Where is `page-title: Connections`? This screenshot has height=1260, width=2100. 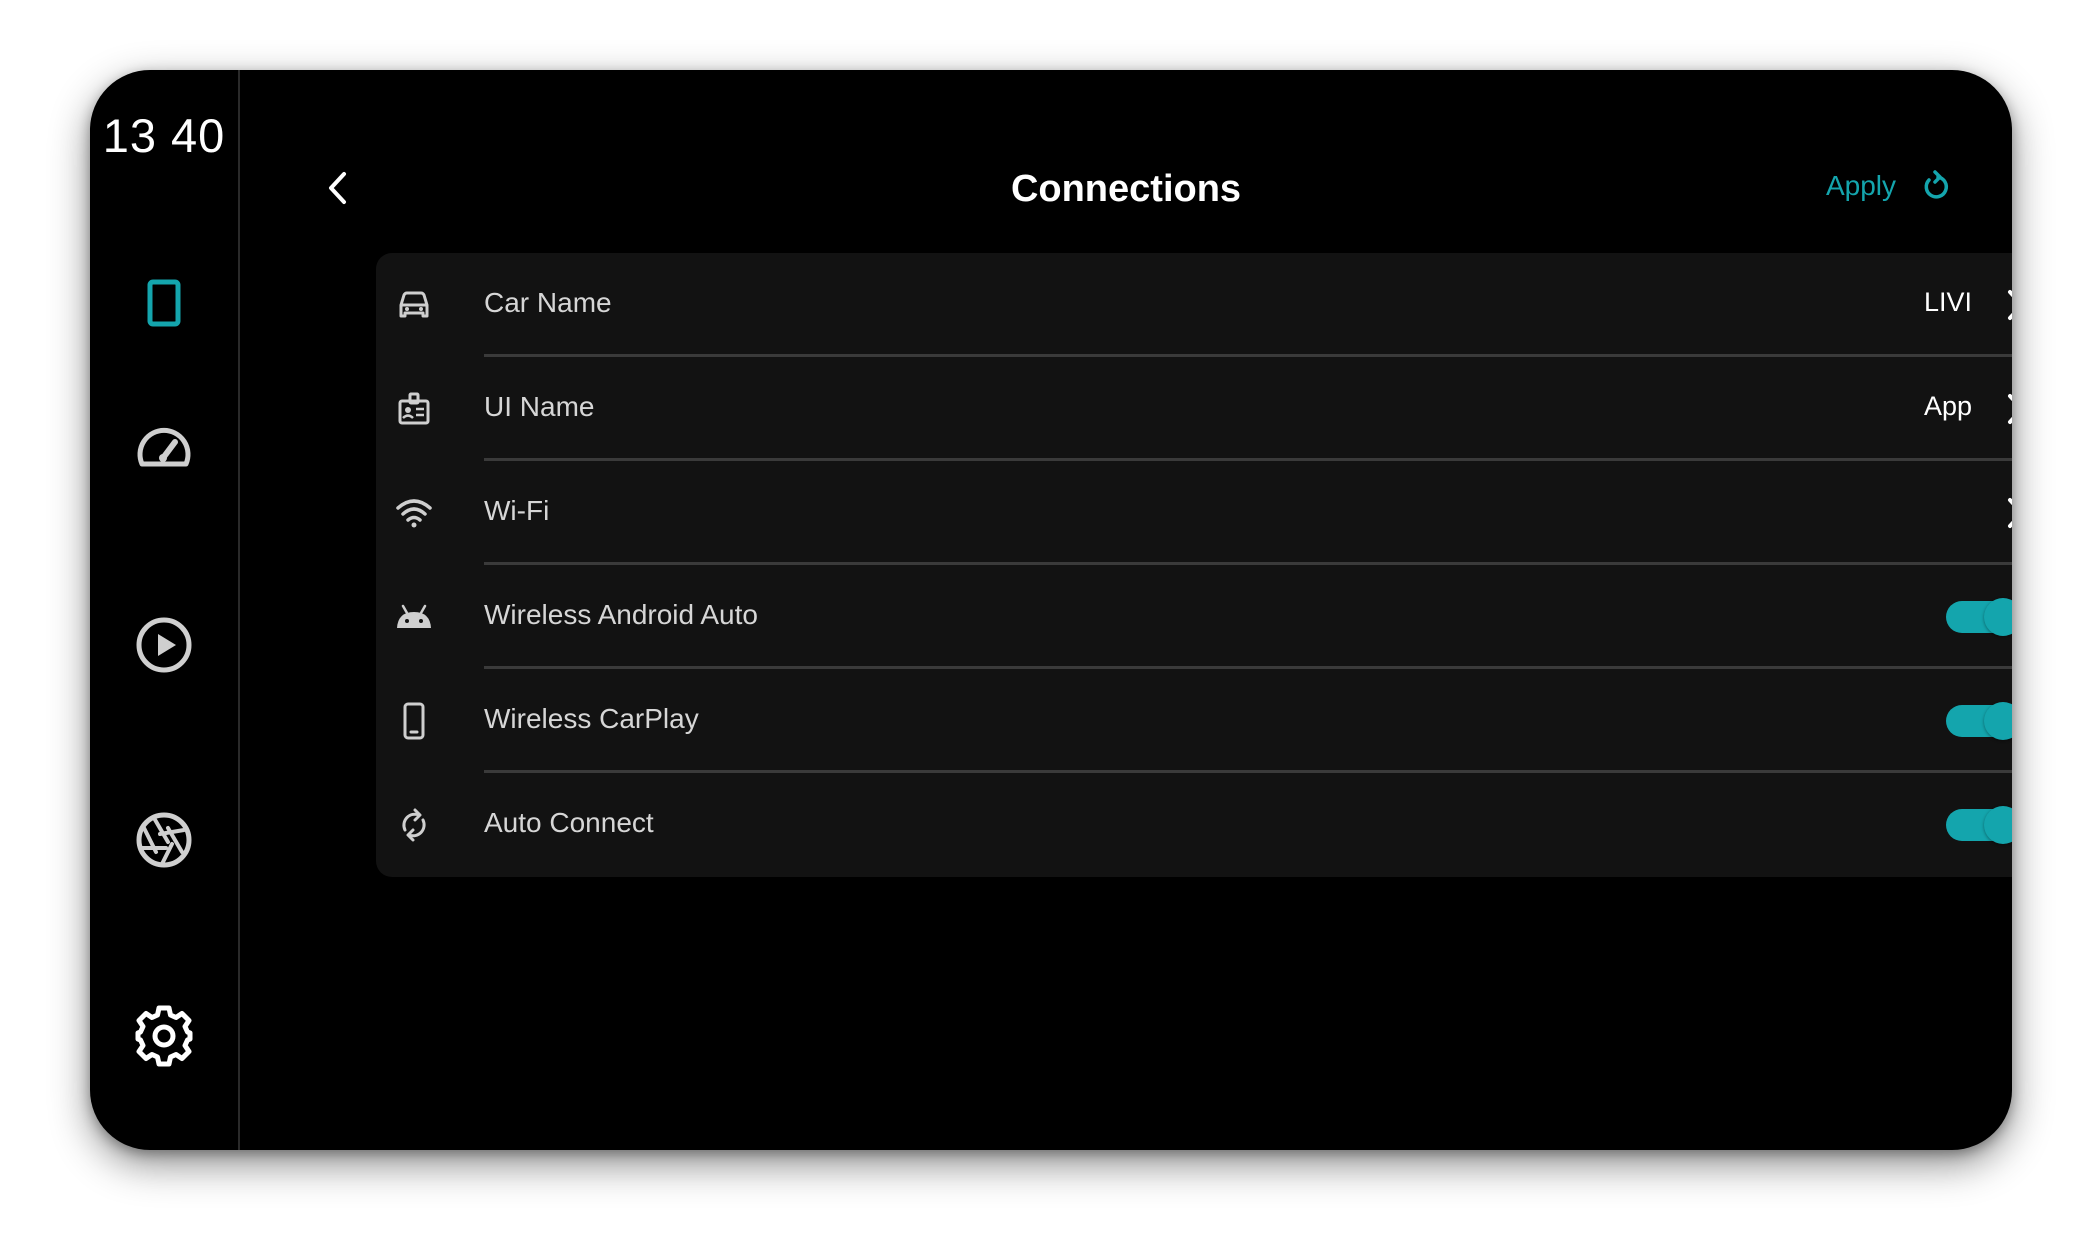
page-title: Connections is located at coordinates (1126, 189).